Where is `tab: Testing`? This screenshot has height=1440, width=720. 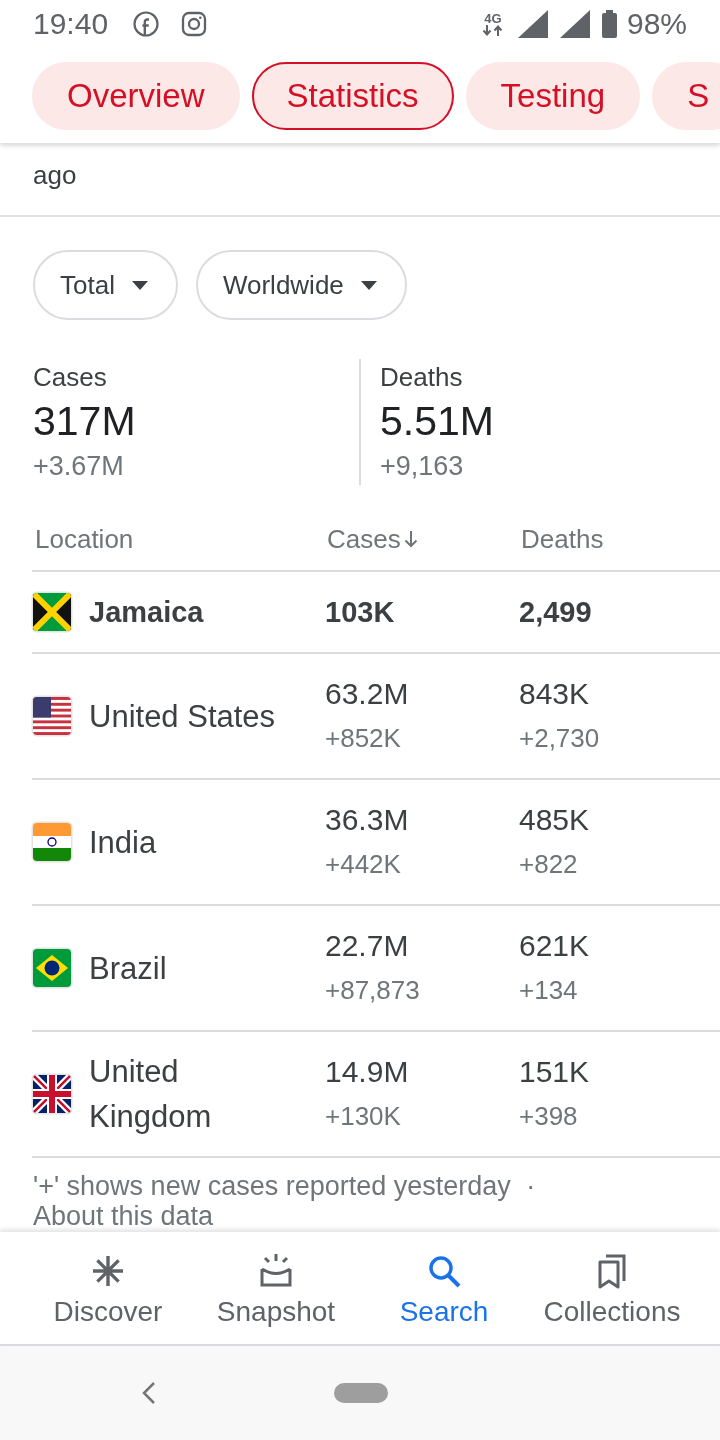
tab: Testing is located at coordinates (553, 96).